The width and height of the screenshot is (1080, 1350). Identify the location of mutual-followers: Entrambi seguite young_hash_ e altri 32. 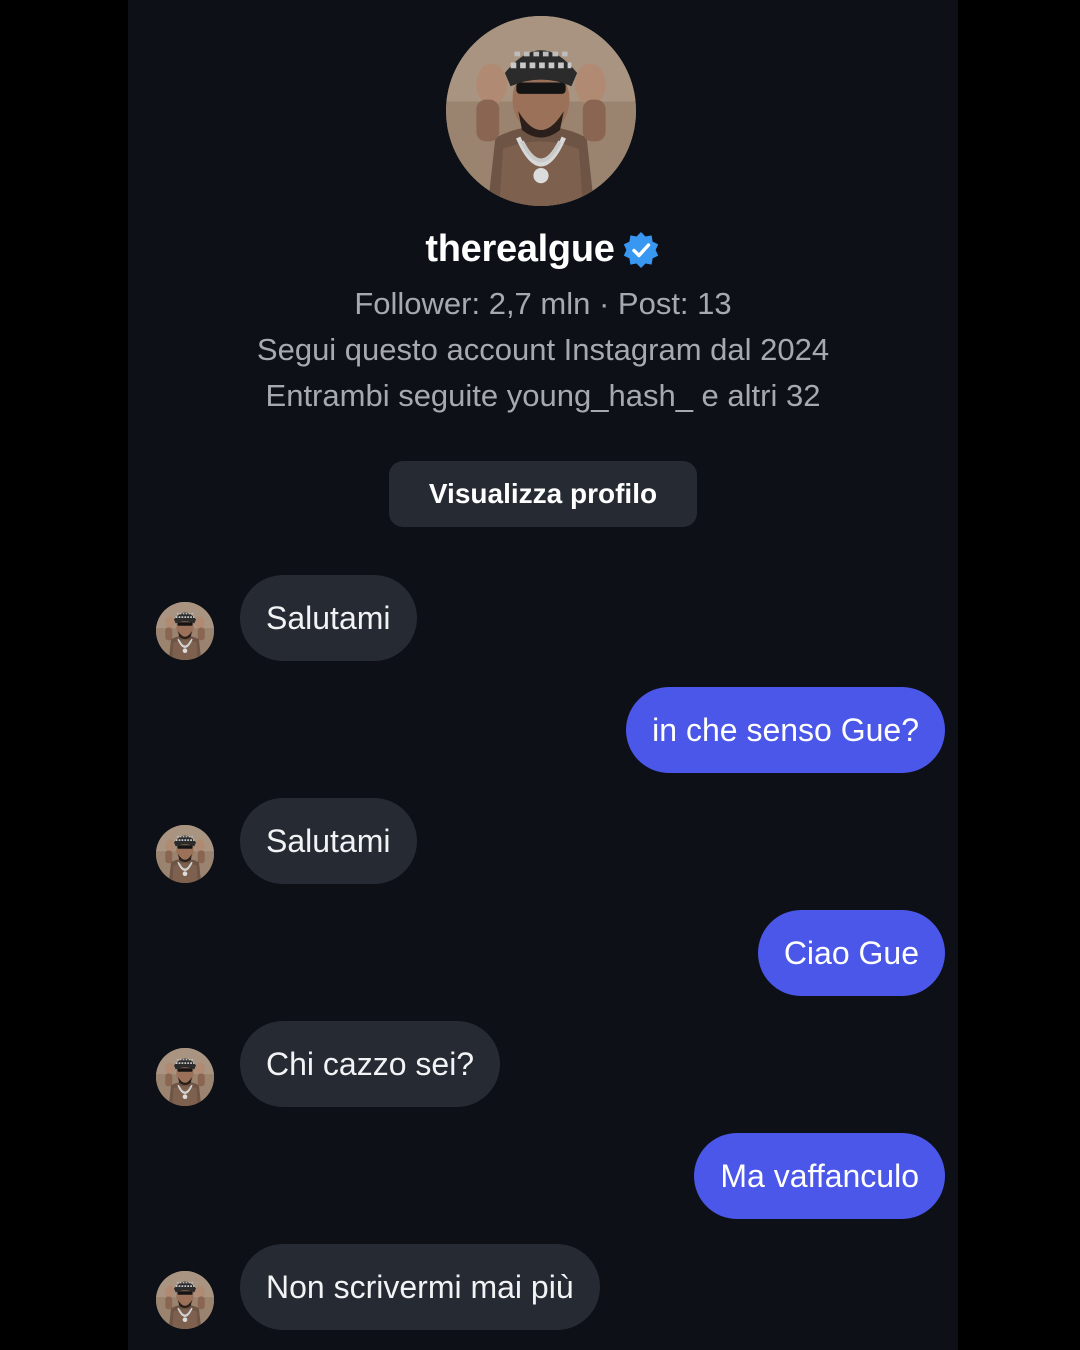
(543, 395).